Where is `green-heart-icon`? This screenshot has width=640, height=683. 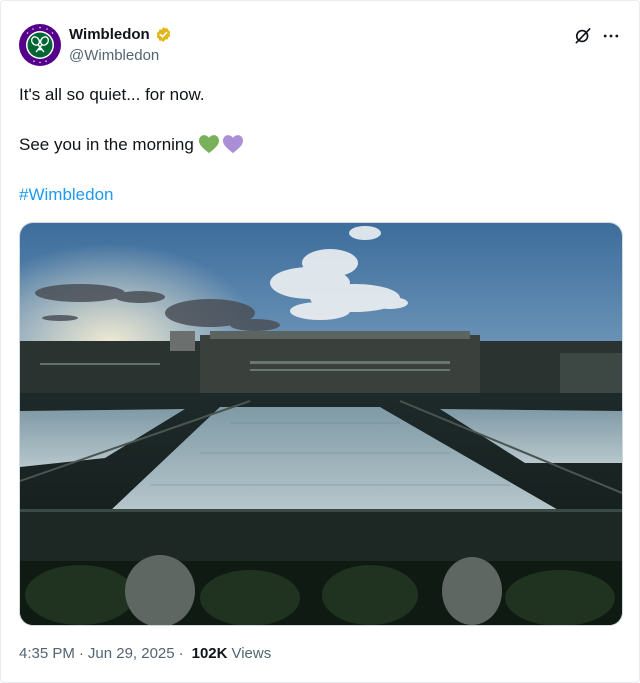
green-heart-icon is located at coordinates (208, 144).